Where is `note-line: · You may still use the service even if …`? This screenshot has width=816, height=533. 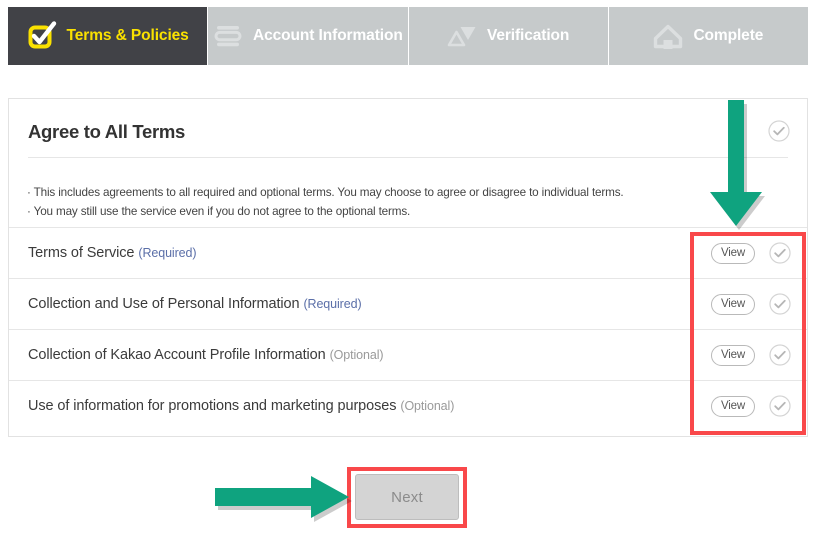
note-line: · You may still use the service even if … is located at coordinates (219, 211).